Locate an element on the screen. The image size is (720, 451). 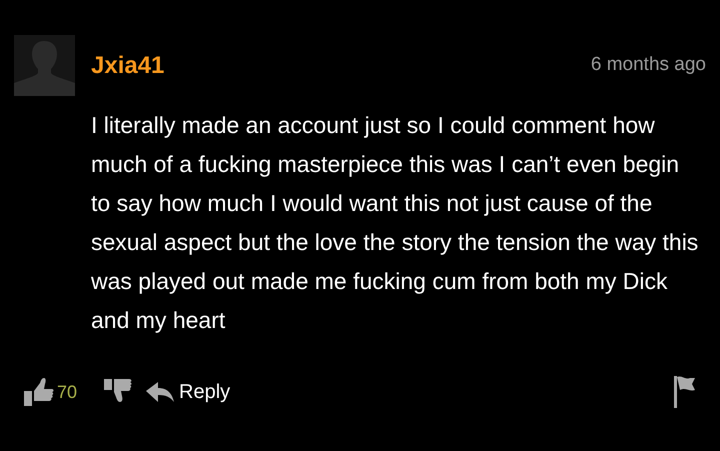
reply-arrow-icon is located at coordinates (160, 392).